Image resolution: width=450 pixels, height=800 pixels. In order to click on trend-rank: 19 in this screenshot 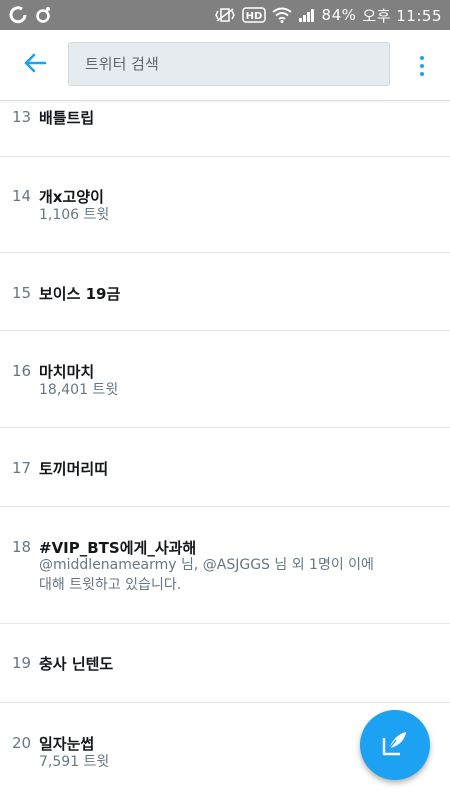, I will do `click(22, 663)`.